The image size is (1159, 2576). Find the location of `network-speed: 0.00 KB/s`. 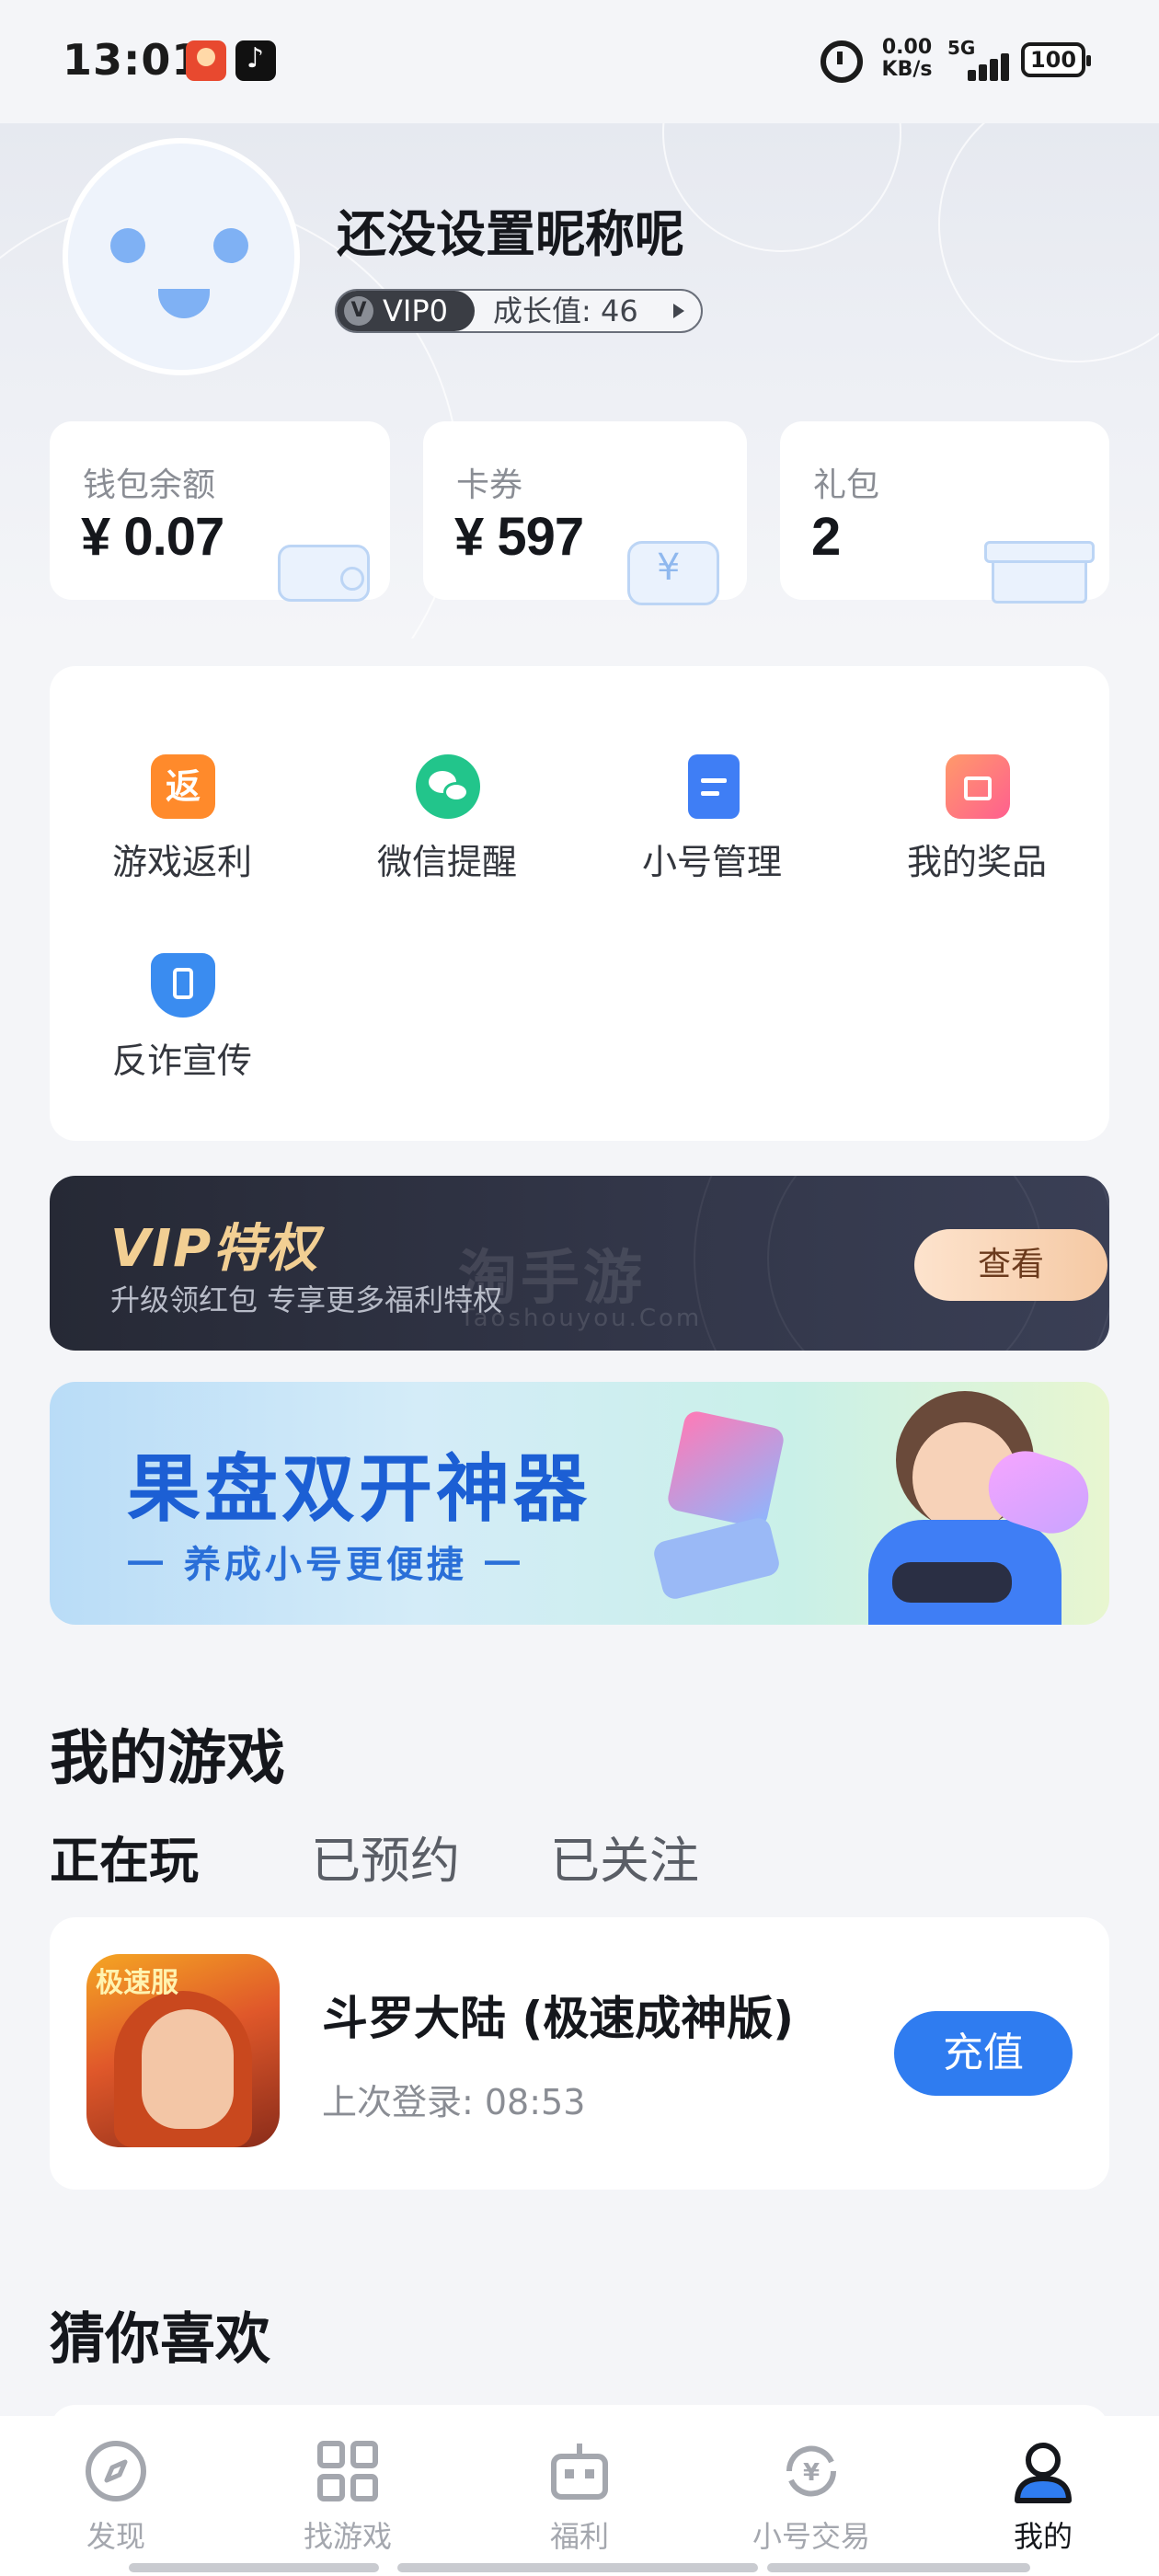

network-speed: 0.00 KB/s is located at coordinates (907, 59).